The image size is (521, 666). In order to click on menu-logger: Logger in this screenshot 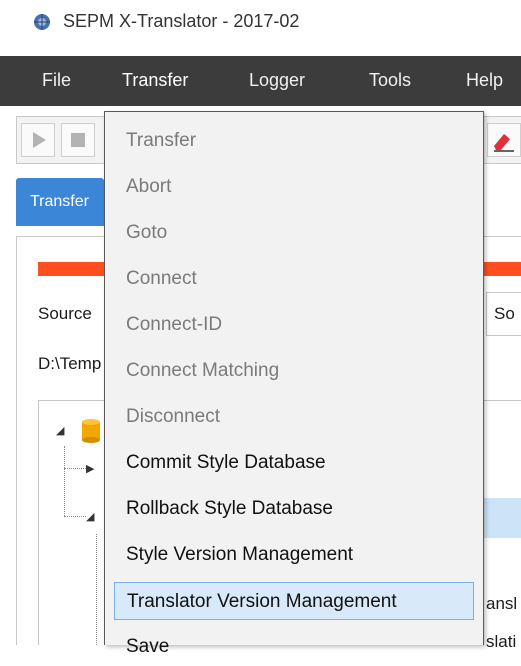, I will do `click(277, 80)`.